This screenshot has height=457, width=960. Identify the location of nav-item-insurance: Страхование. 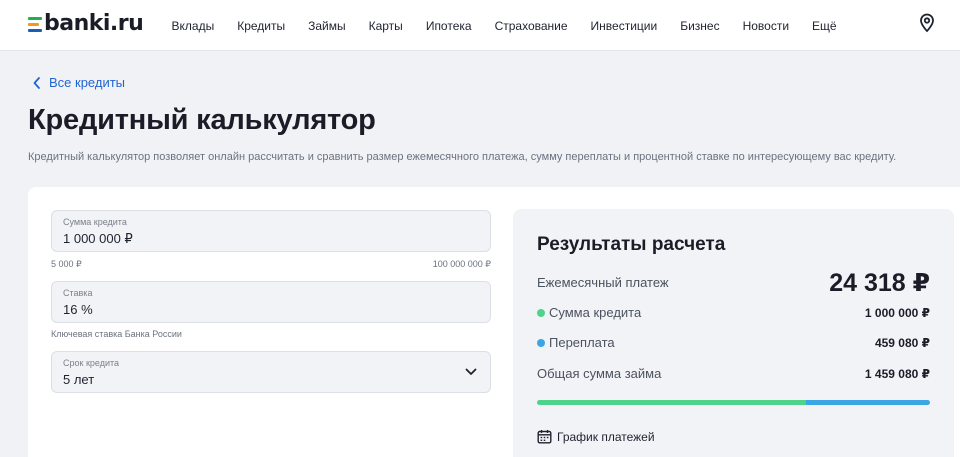
(531, 26).